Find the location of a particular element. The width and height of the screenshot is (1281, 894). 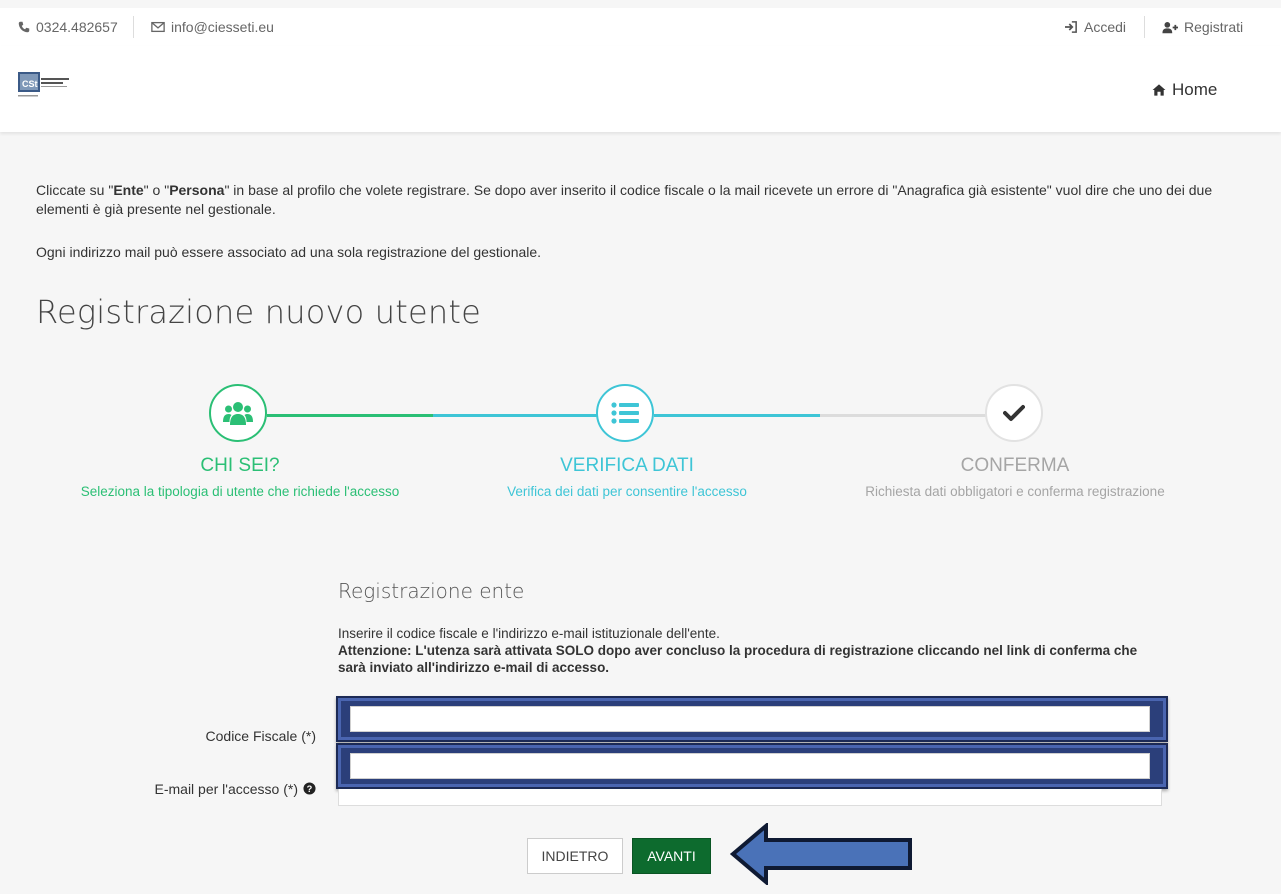

site-header: CSt Home is located at coordinates (640, 89).